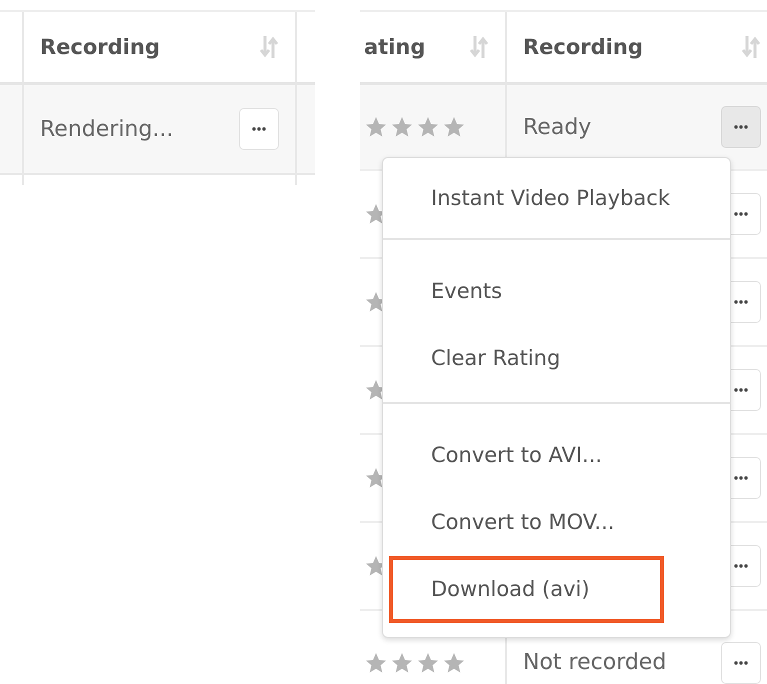 The width and height of the screenshot is (767, 684). What do you see at coordinates (594, 662) in the screenshot?
I see `recording-status: Not recorded` at bounding box center [594, 662].